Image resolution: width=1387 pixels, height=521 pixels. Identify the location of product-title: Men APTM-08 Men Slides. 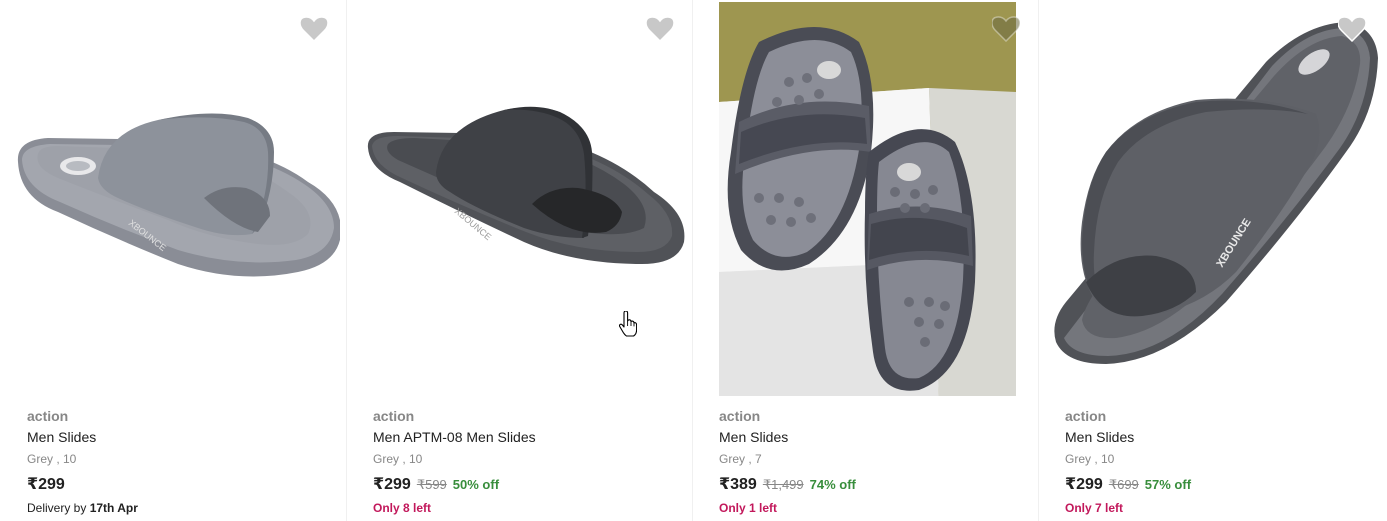
(523, 437).